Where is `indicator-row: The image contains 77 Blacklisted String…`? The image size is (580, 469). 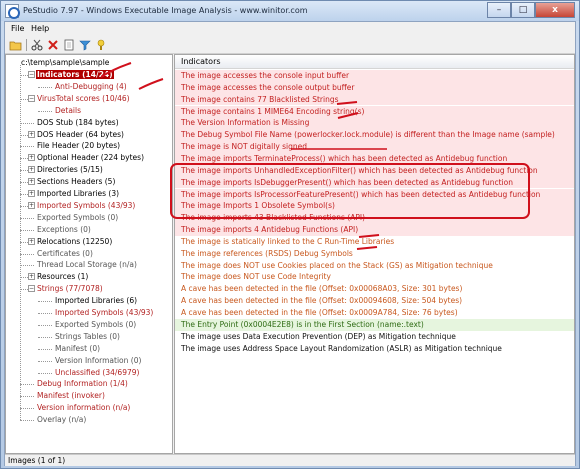 indicator-row: The image contains 77 Blacklisted String… is located at coordinates (374, 99).